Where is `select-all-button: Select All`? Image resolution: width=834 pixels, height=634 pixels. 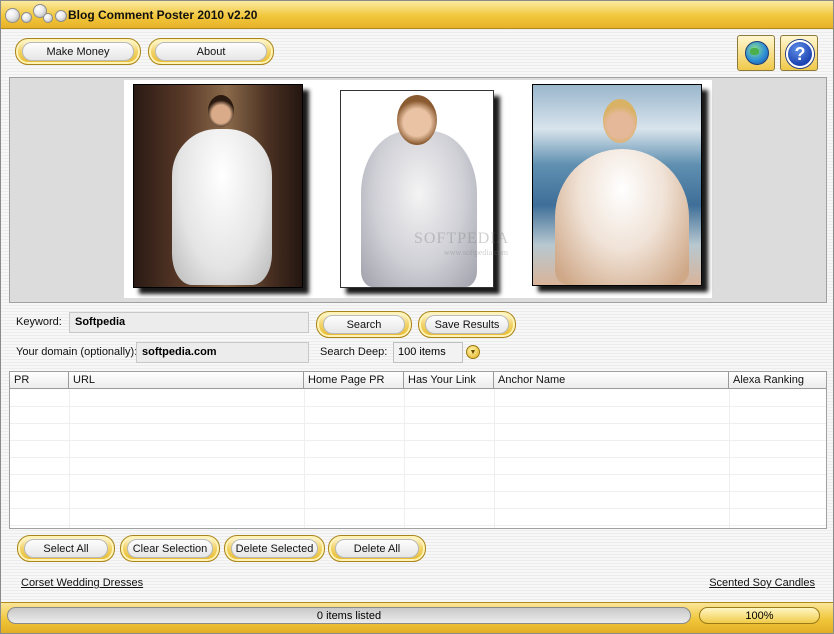
select-all-button: Select All is located at coordinates (66, 548).